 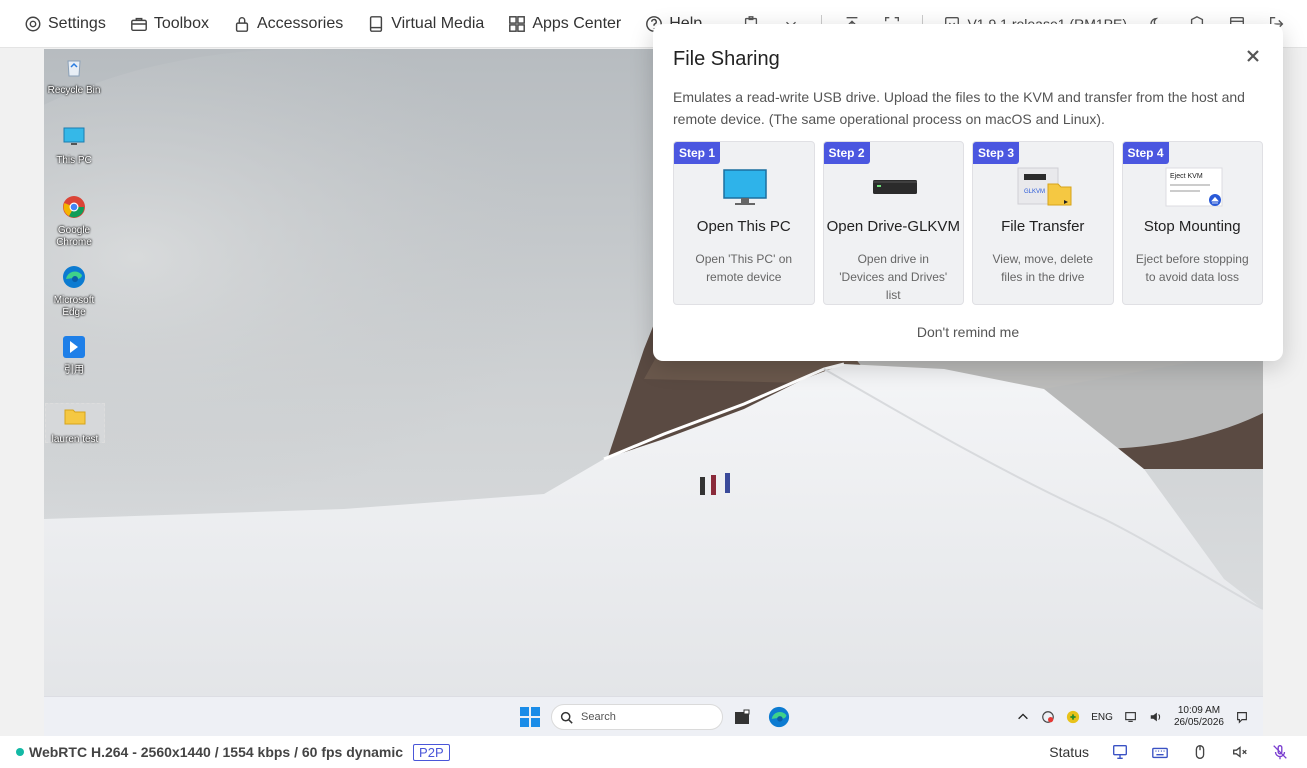 I want to click on mouse-icon, so click(x=1200, y=752).